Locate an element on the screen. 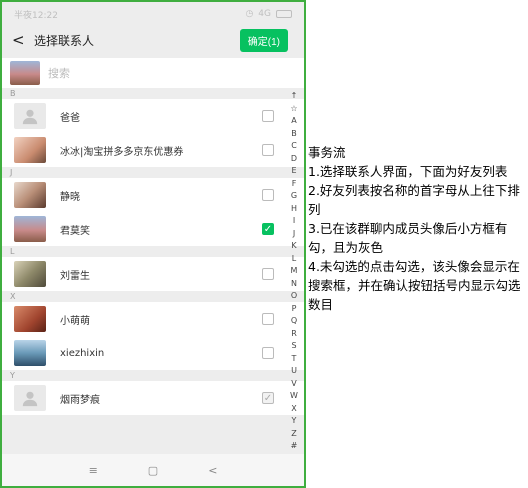 This screenshot has height=488, width=528. contact-name: 烟雨梦痕 is located at coordinates (80, 400).